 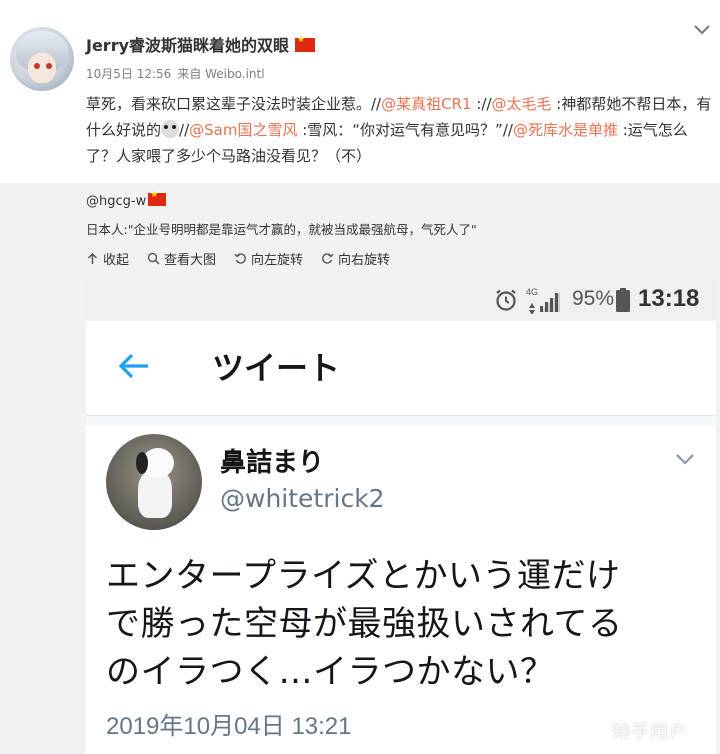 What do you see at coordinates (543, 300) in the screenshot?
I see `signal-icon: 4G` at bounding box center [543, 300].